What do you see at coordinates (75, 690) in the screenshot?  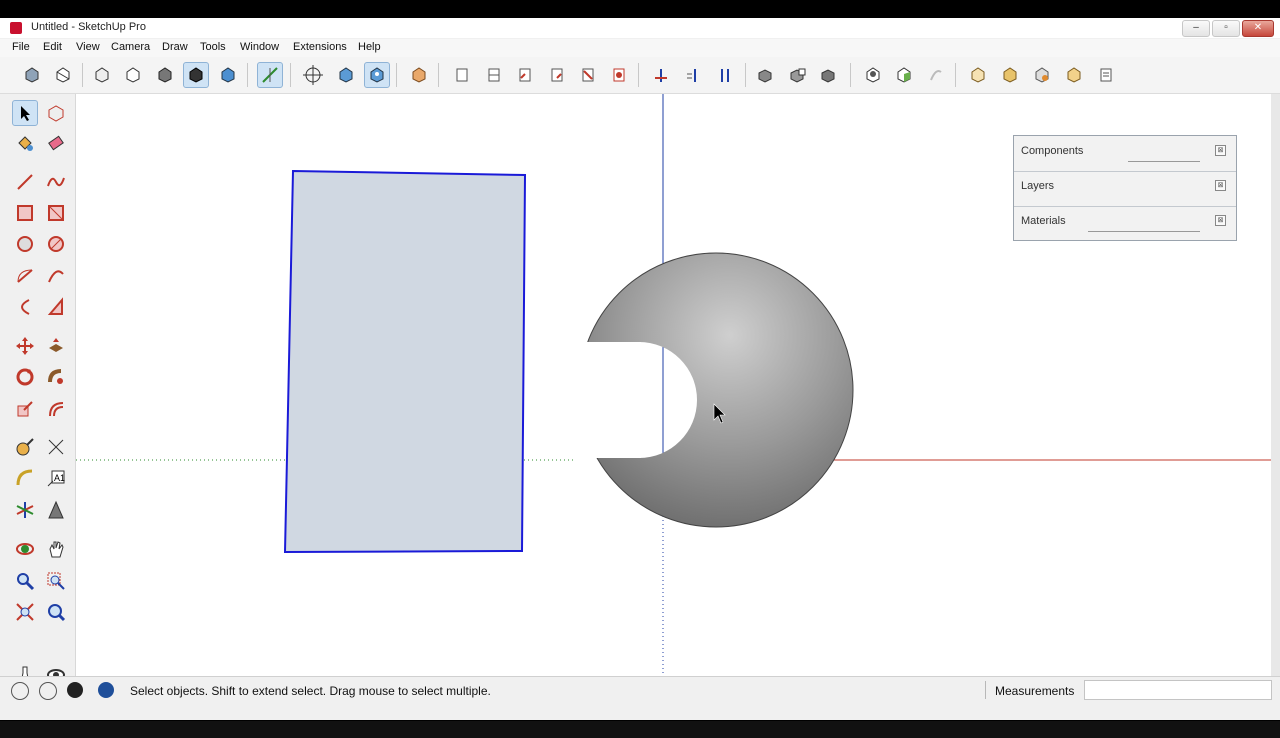 I see `sign-in-avatar-icon` at bounding box center [75, 690].